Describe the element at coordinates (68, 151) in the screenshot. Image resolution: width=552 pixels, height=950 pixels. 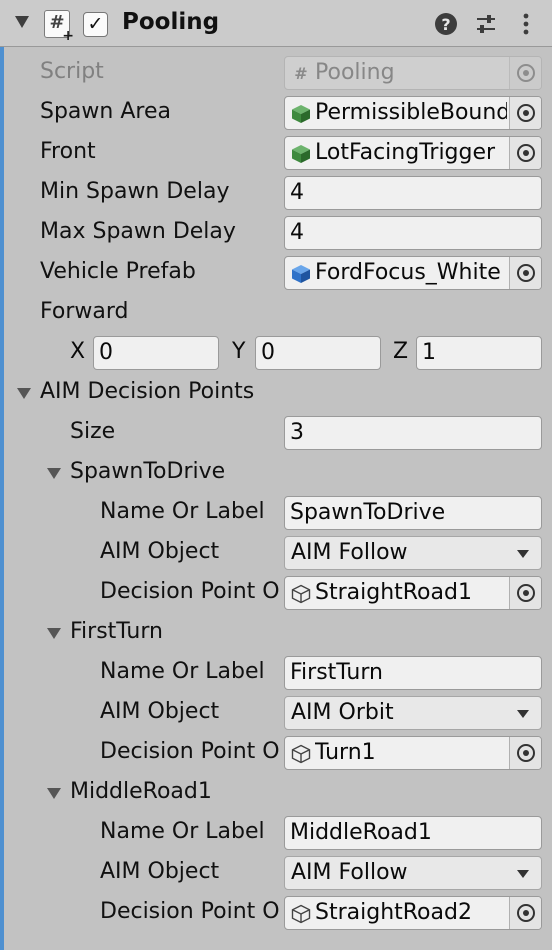
I see `front-label: Front` at that location.